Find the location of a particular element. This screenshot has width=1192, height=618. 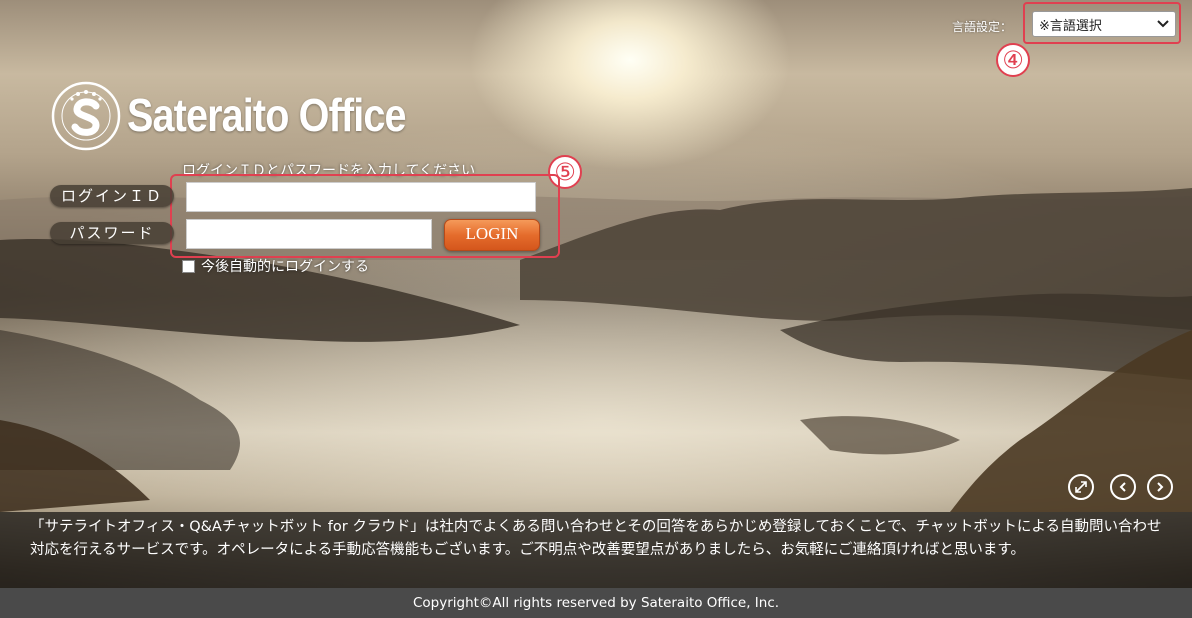

login-button: LOGIN is located at coordinates (492, 235).